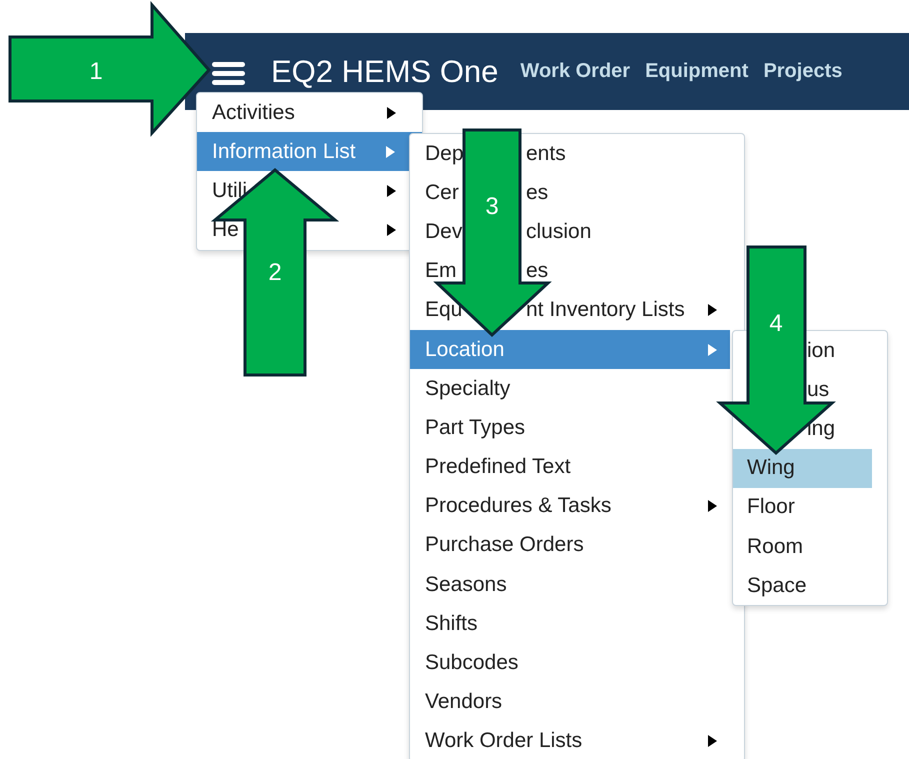  Describe the element at coordinates (309, 152) in the screenshot. I see `menu-item: Information List` at that location.